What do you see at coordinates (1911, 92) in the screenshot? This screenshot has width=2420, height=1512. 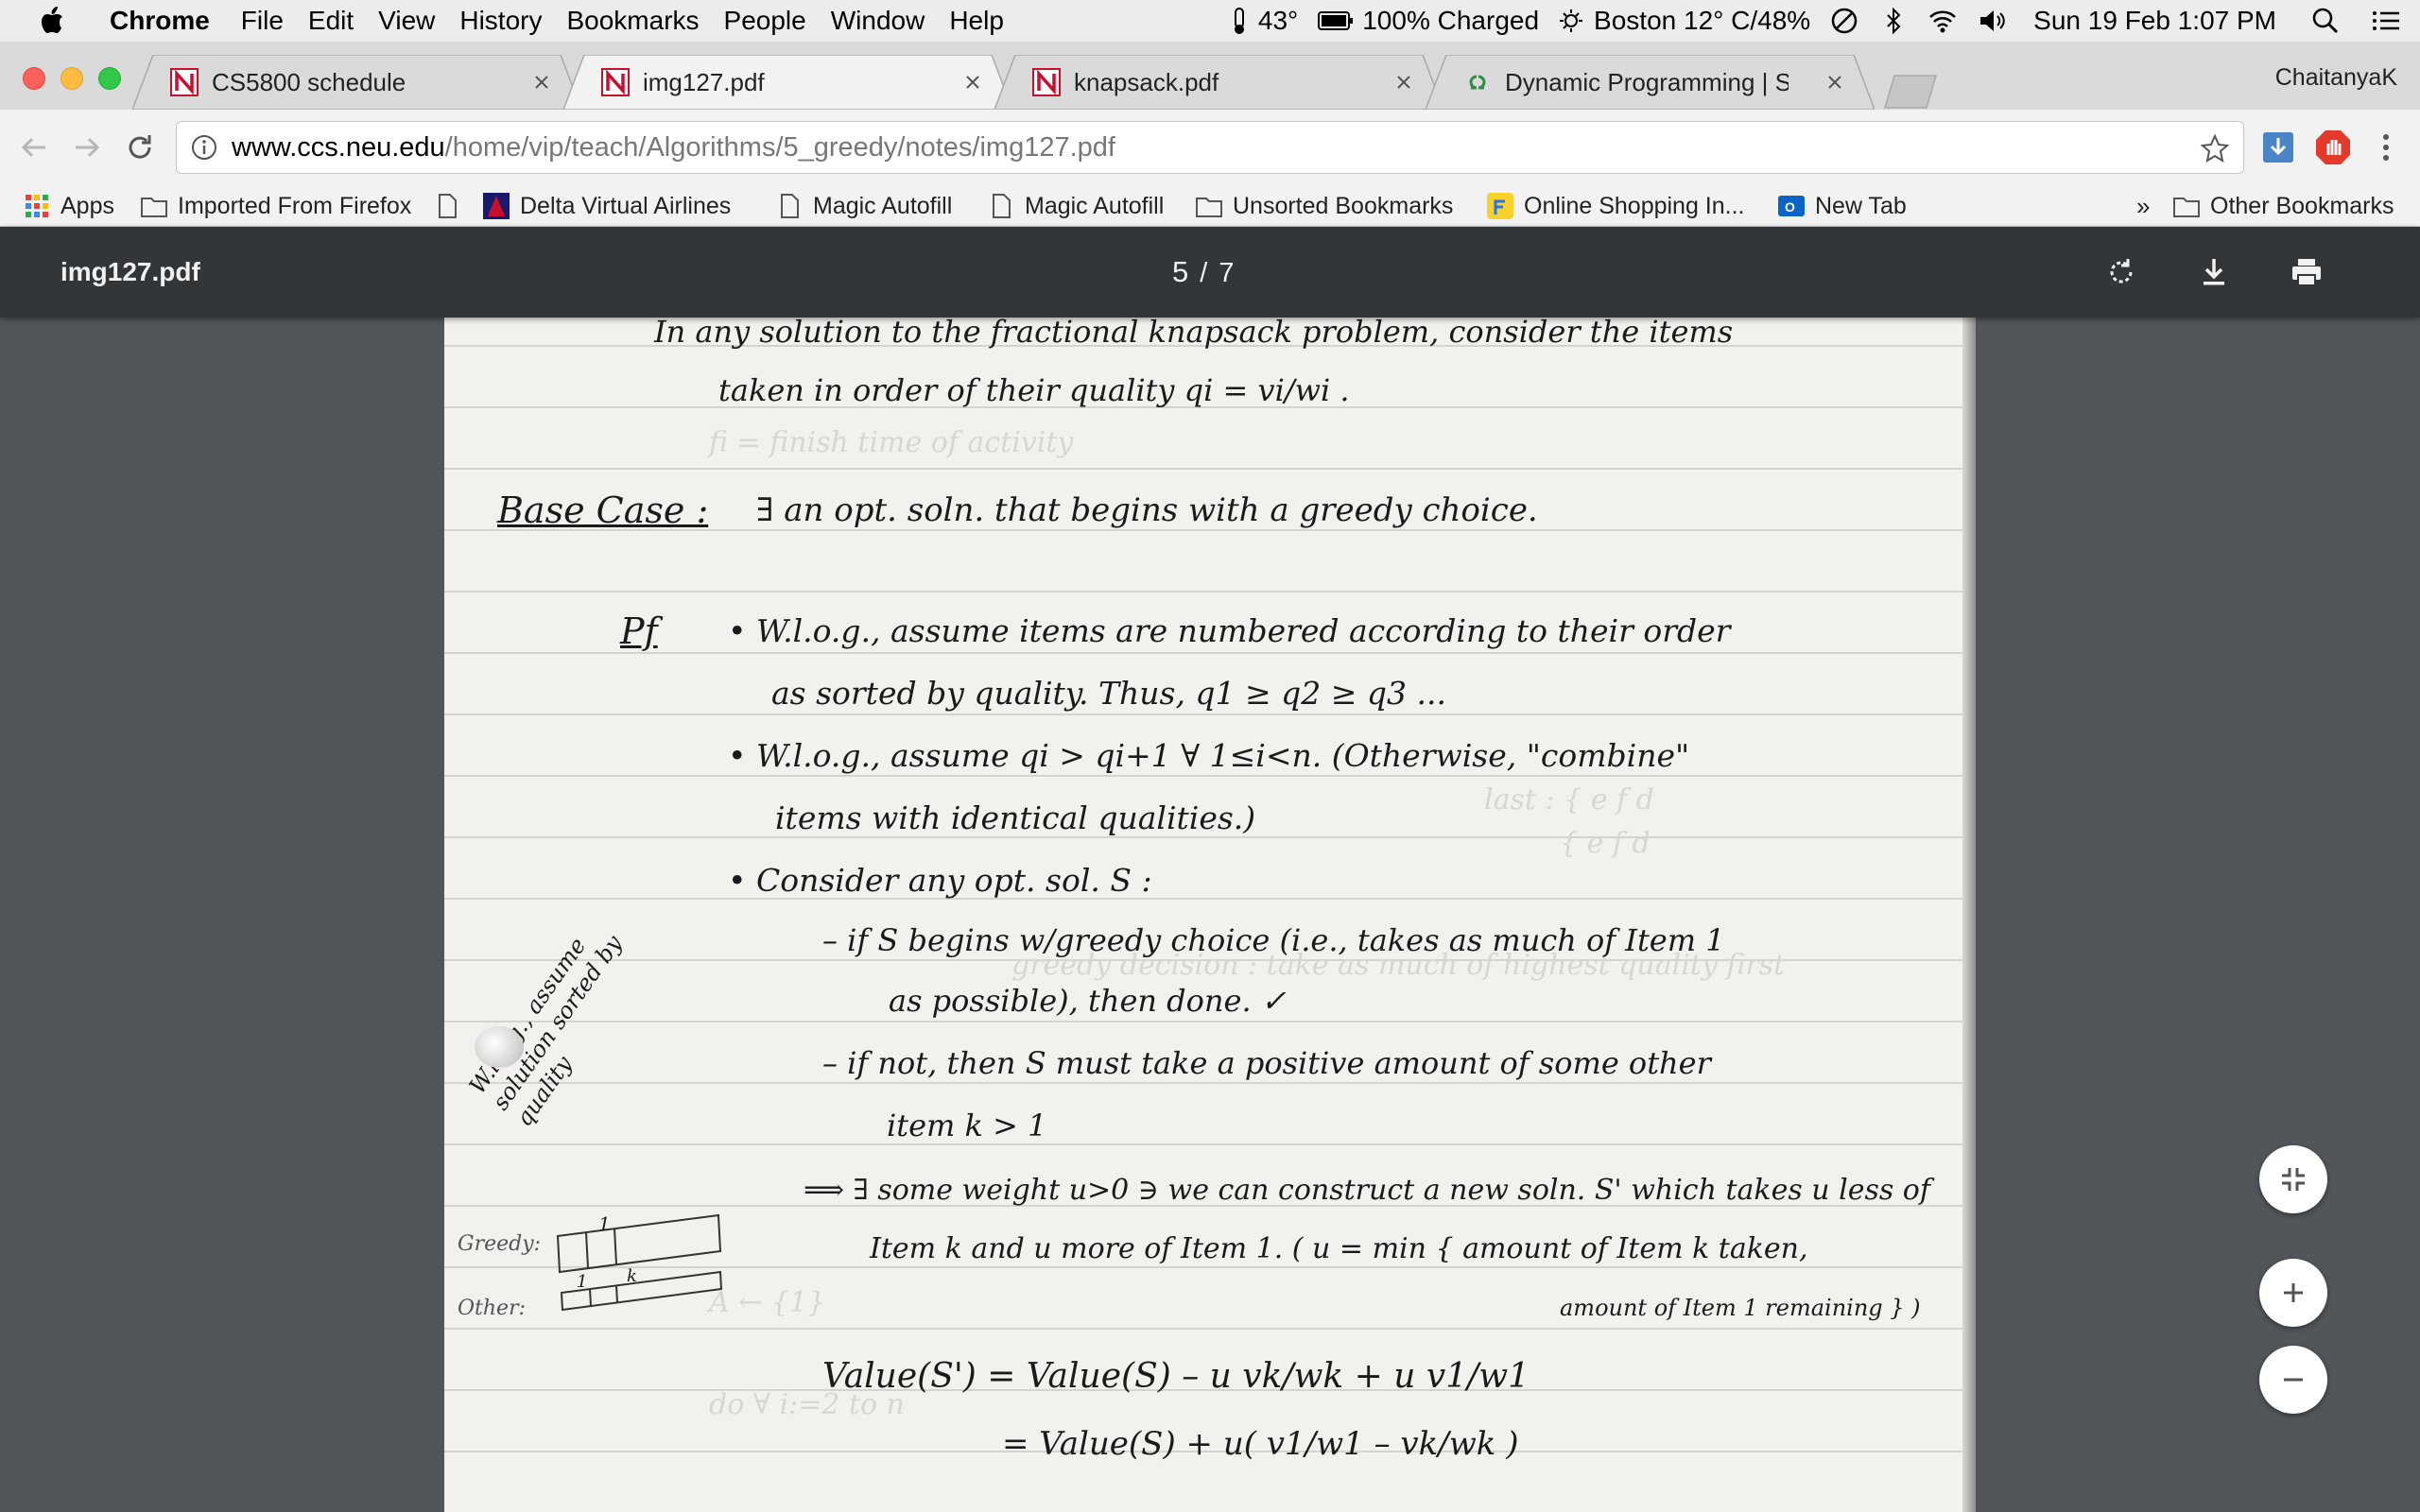 I see `new-tab-button` at bounding box center [1911, 92].